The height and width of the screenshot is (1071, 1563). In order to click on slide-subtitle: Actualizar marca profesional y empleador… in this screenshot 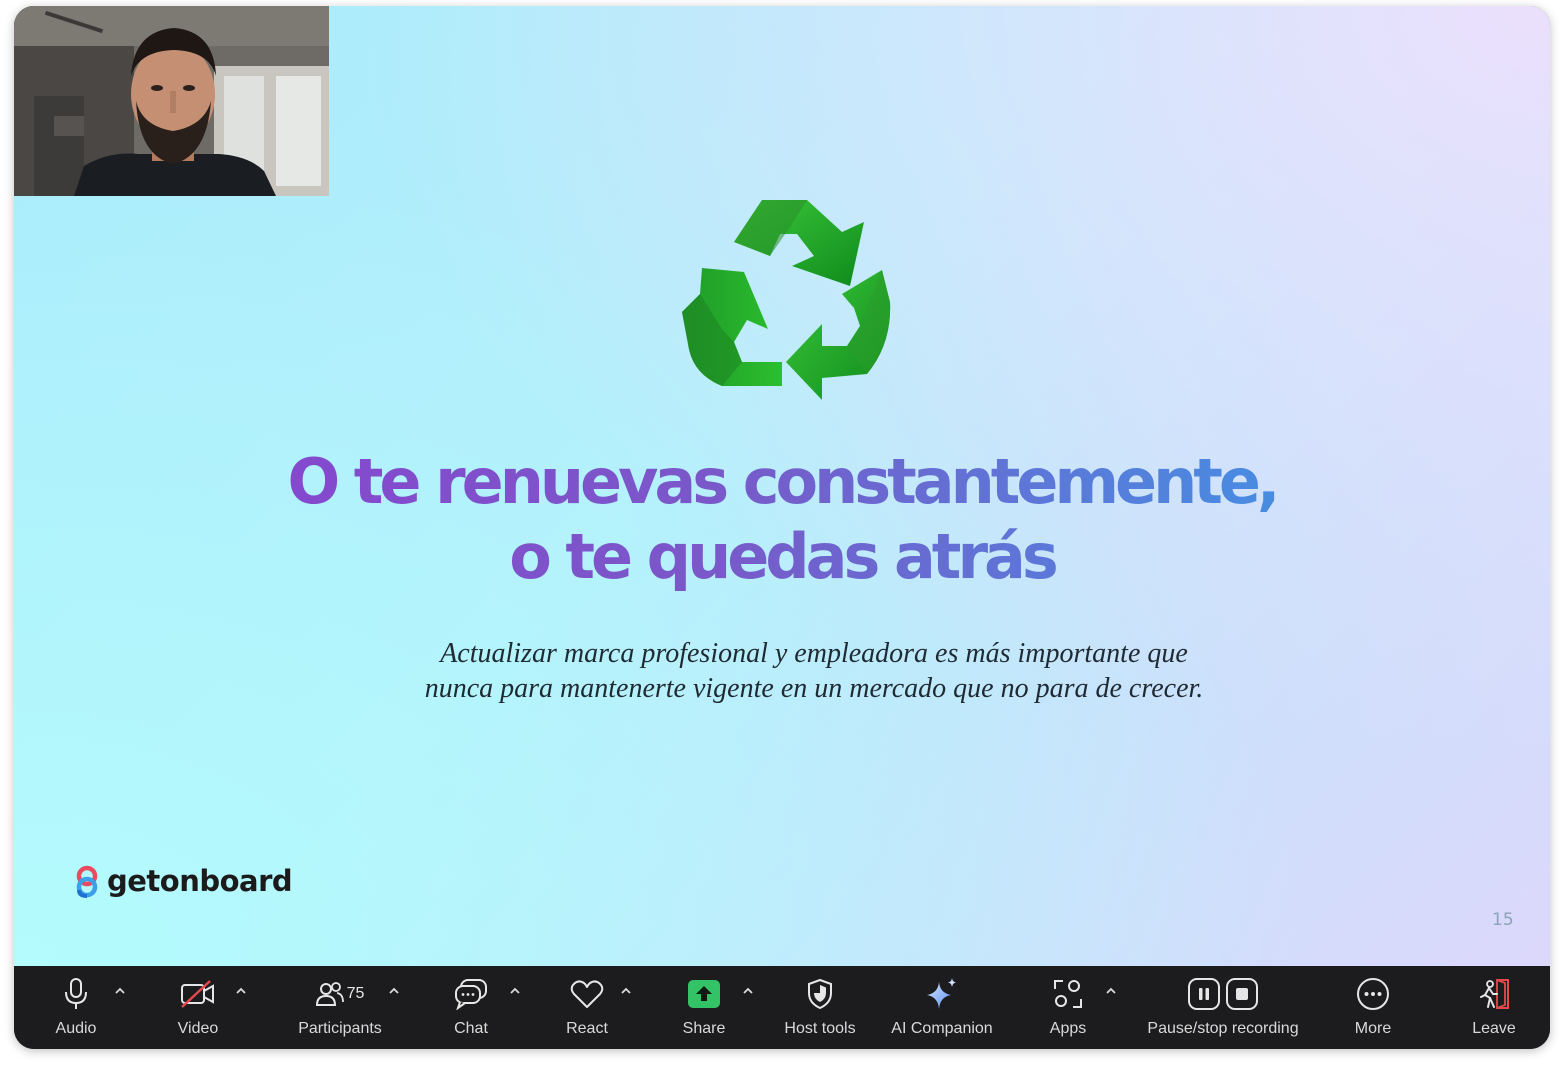, I will do `click(814, 671)`.